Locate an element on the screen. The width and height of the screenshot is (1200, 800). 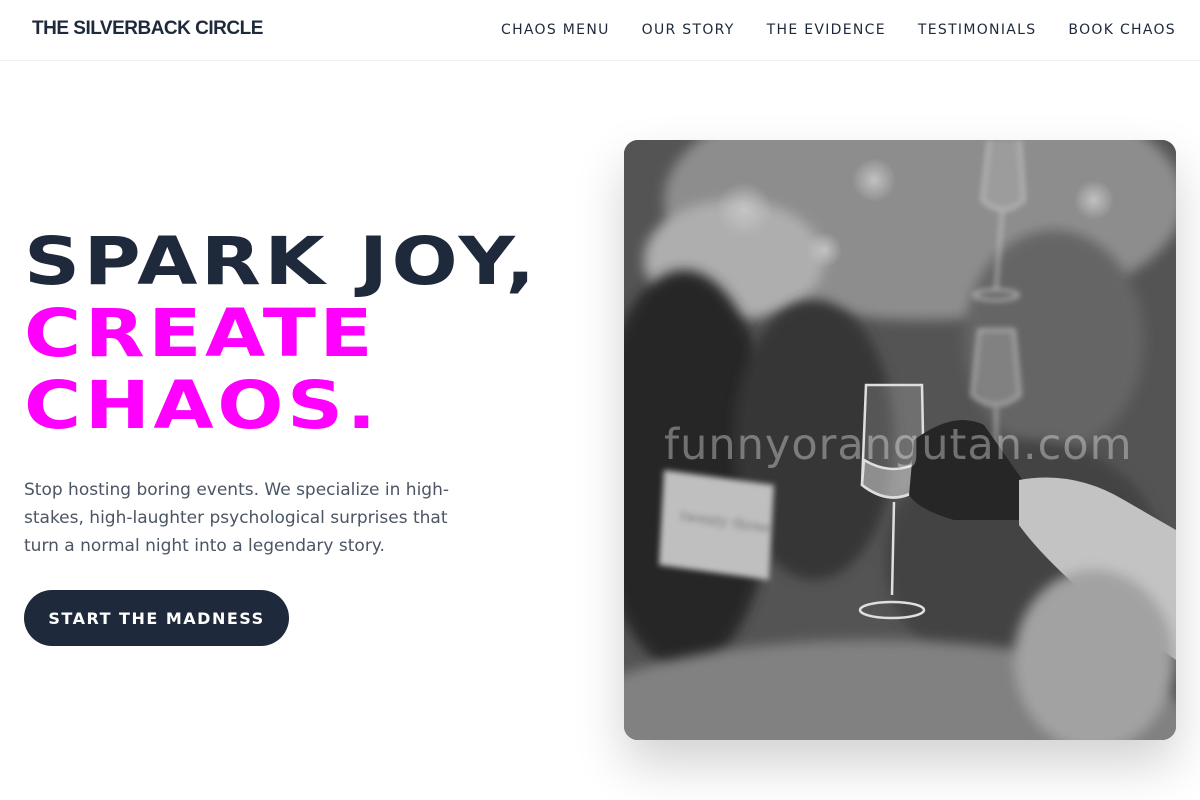
headline-line-2: CREATE is located at coordinates (200, 333).